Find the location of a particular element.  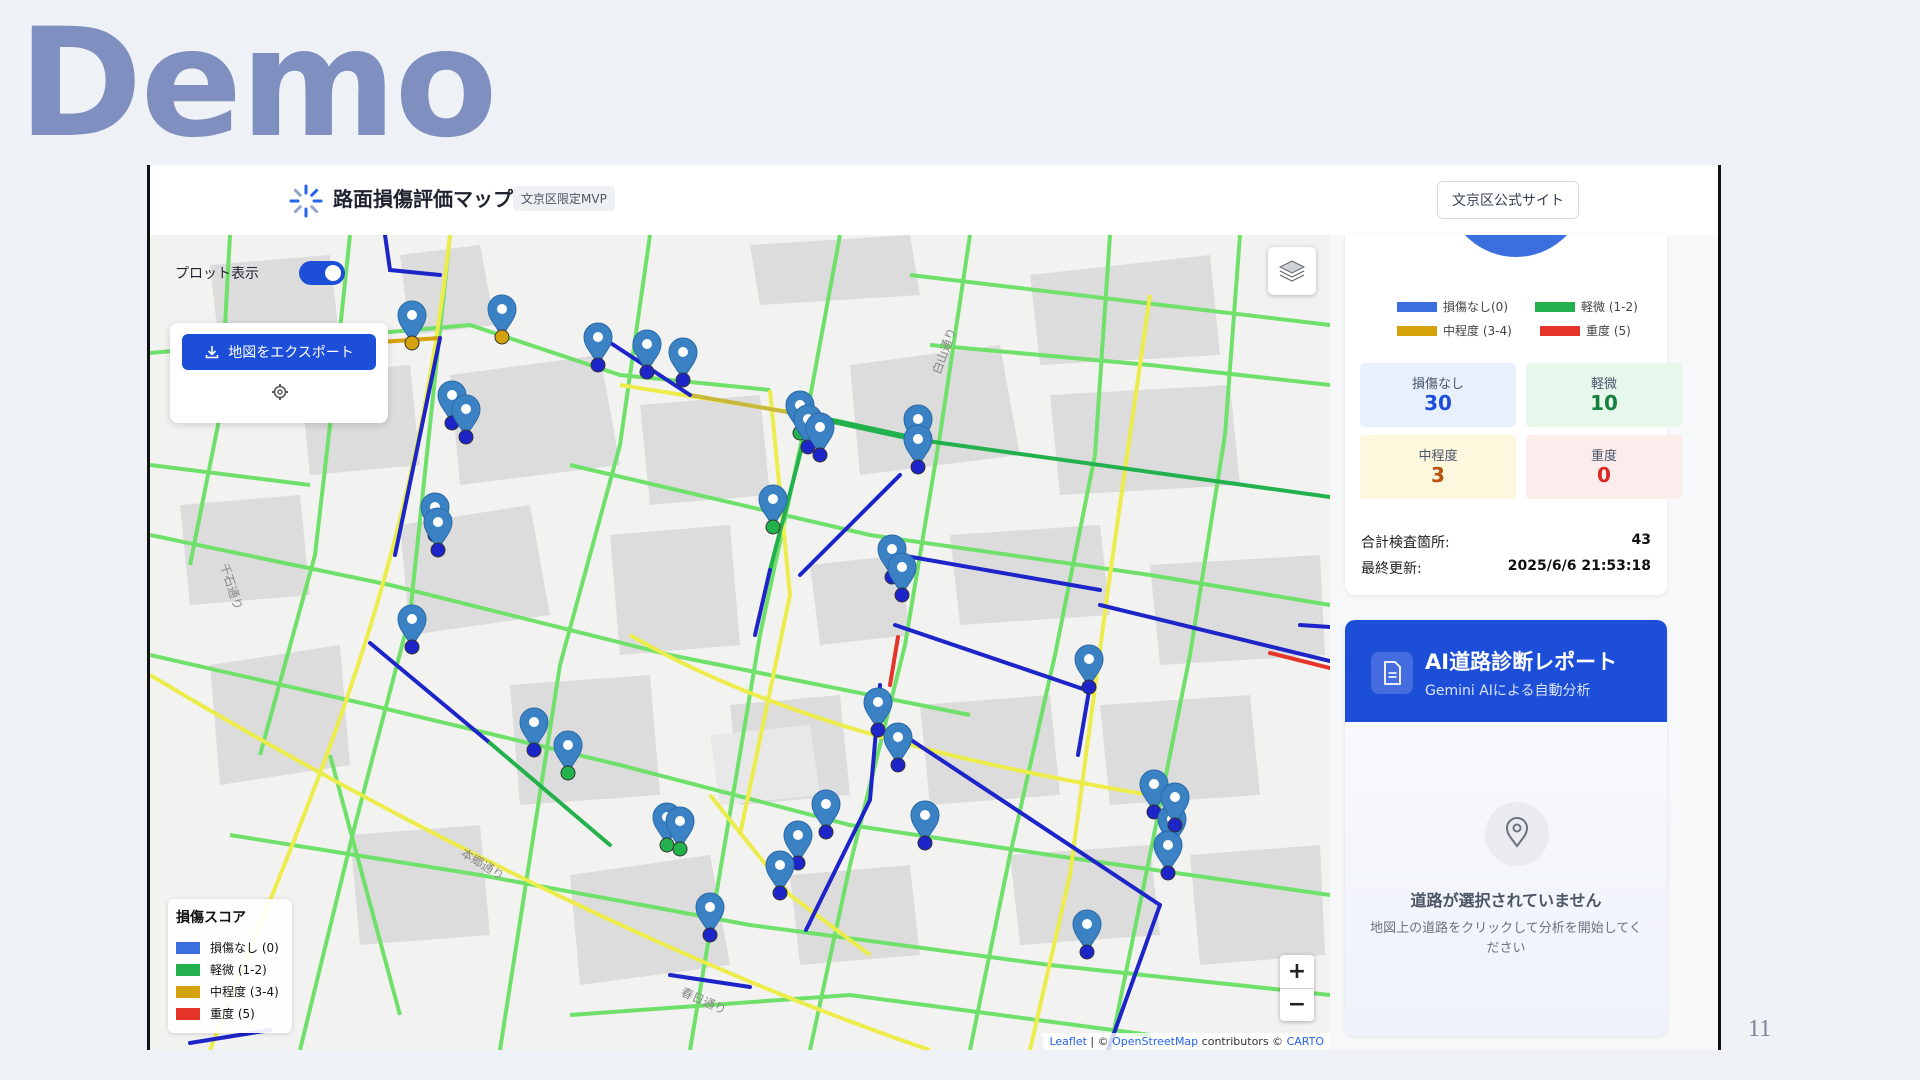

page-number: 11 is located at coordinates (1760, 1029).